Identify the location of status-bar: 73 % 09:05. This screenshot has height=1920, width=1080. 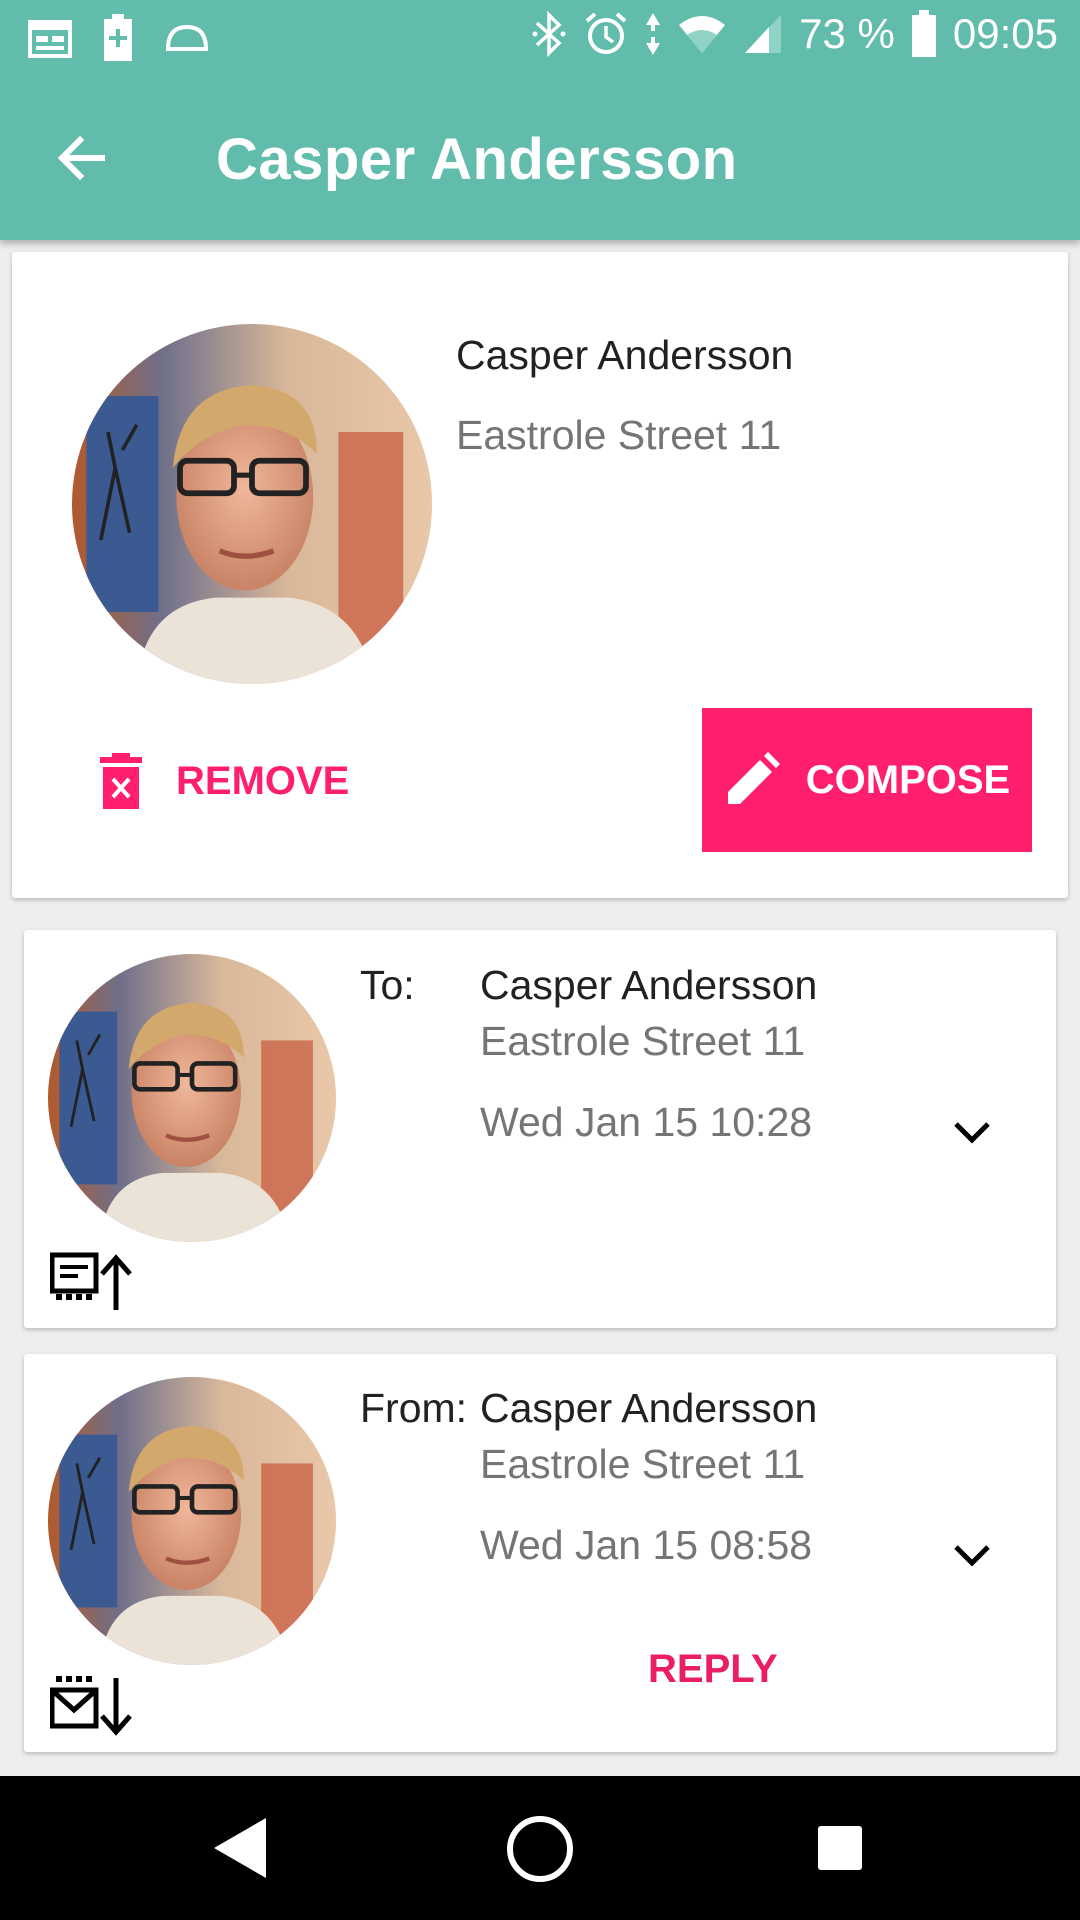
(540, 38).